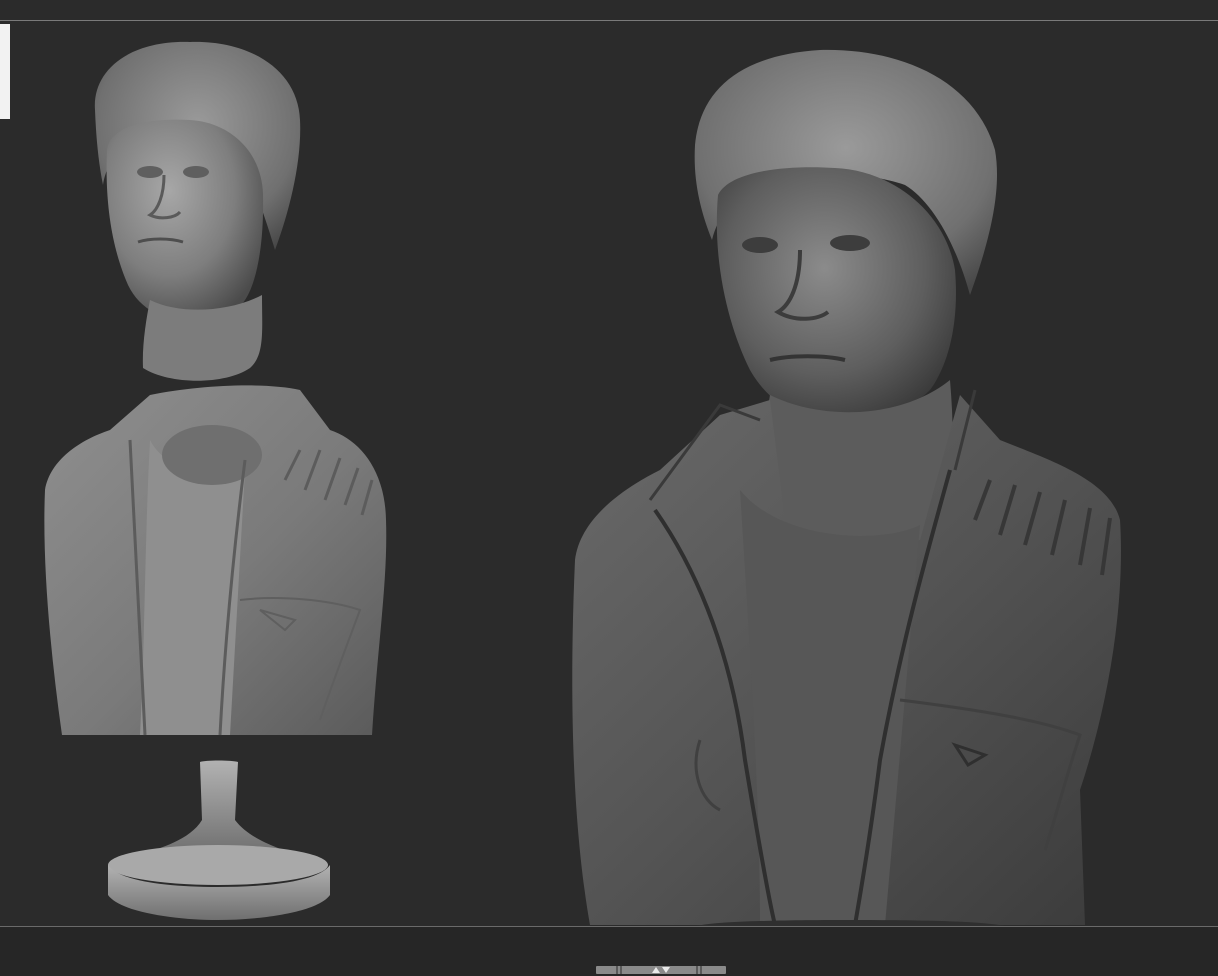 This screenshot has height=976, width=1218. I want to click on scroll-arrows-icon, so click(661, 970).